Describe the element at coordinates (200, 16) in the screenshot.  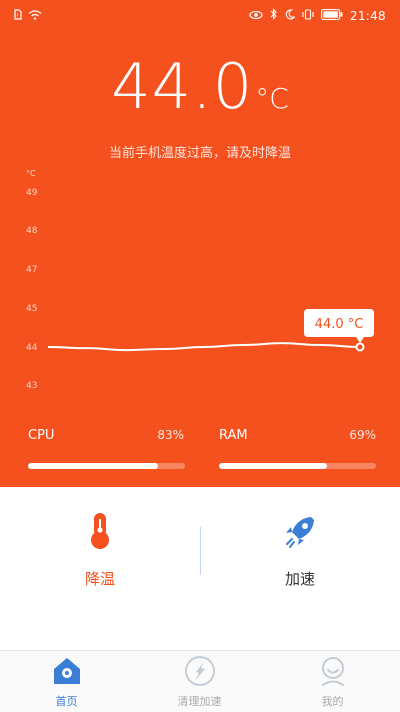
I see `status-bar: ! 21:48` at that location.